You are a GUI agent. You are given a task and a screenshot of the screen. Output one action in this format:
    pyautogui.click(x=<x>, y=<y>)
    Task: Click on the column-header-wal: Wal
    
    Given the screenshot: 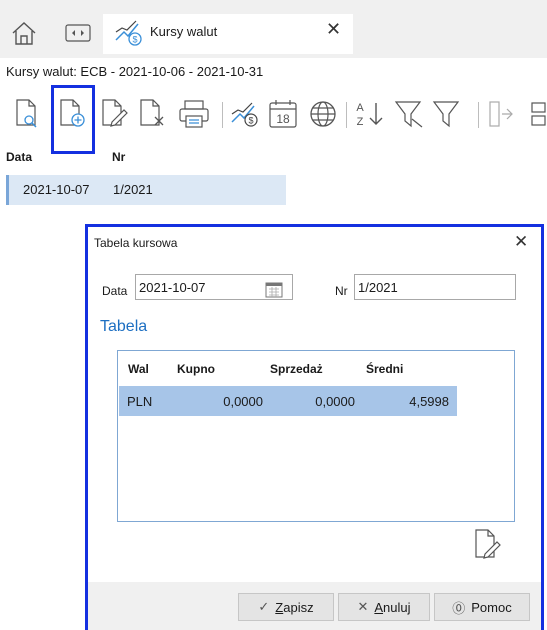 What is the action you would take?
    pyautogui.click(x=138, y=369)
    